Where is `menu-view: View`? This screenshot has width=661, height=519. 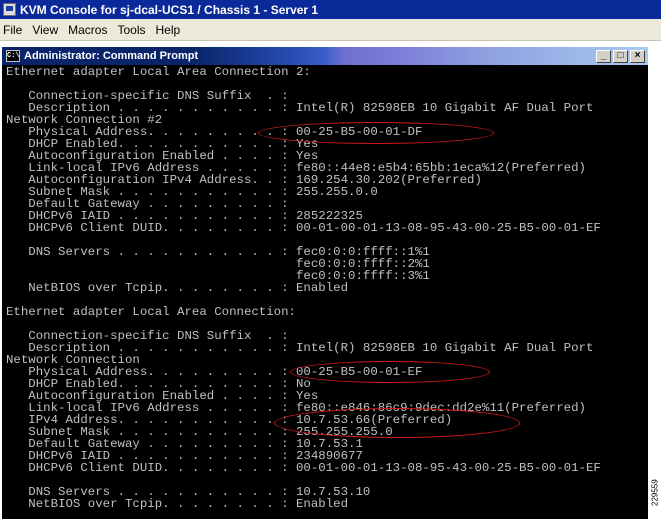
menu-view: View is located at coordinates (46, 30).